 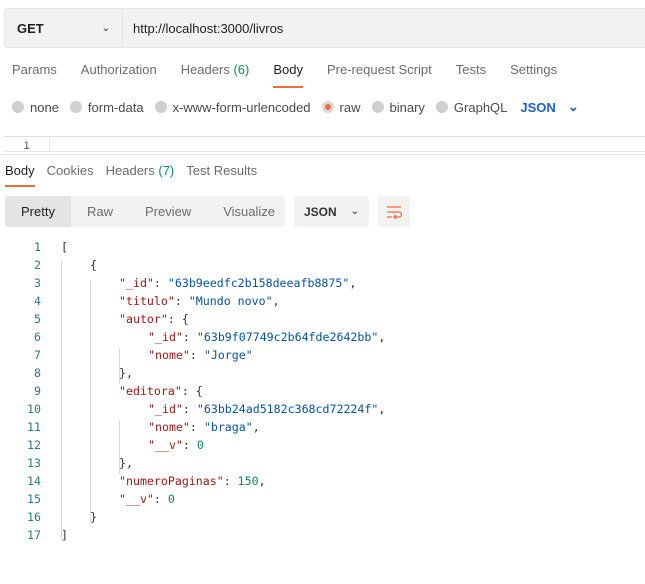 What do you see at coordinates (115, 107) in the screenshot?
I see `radio-label: form-data` at bounding box center [115, 107].